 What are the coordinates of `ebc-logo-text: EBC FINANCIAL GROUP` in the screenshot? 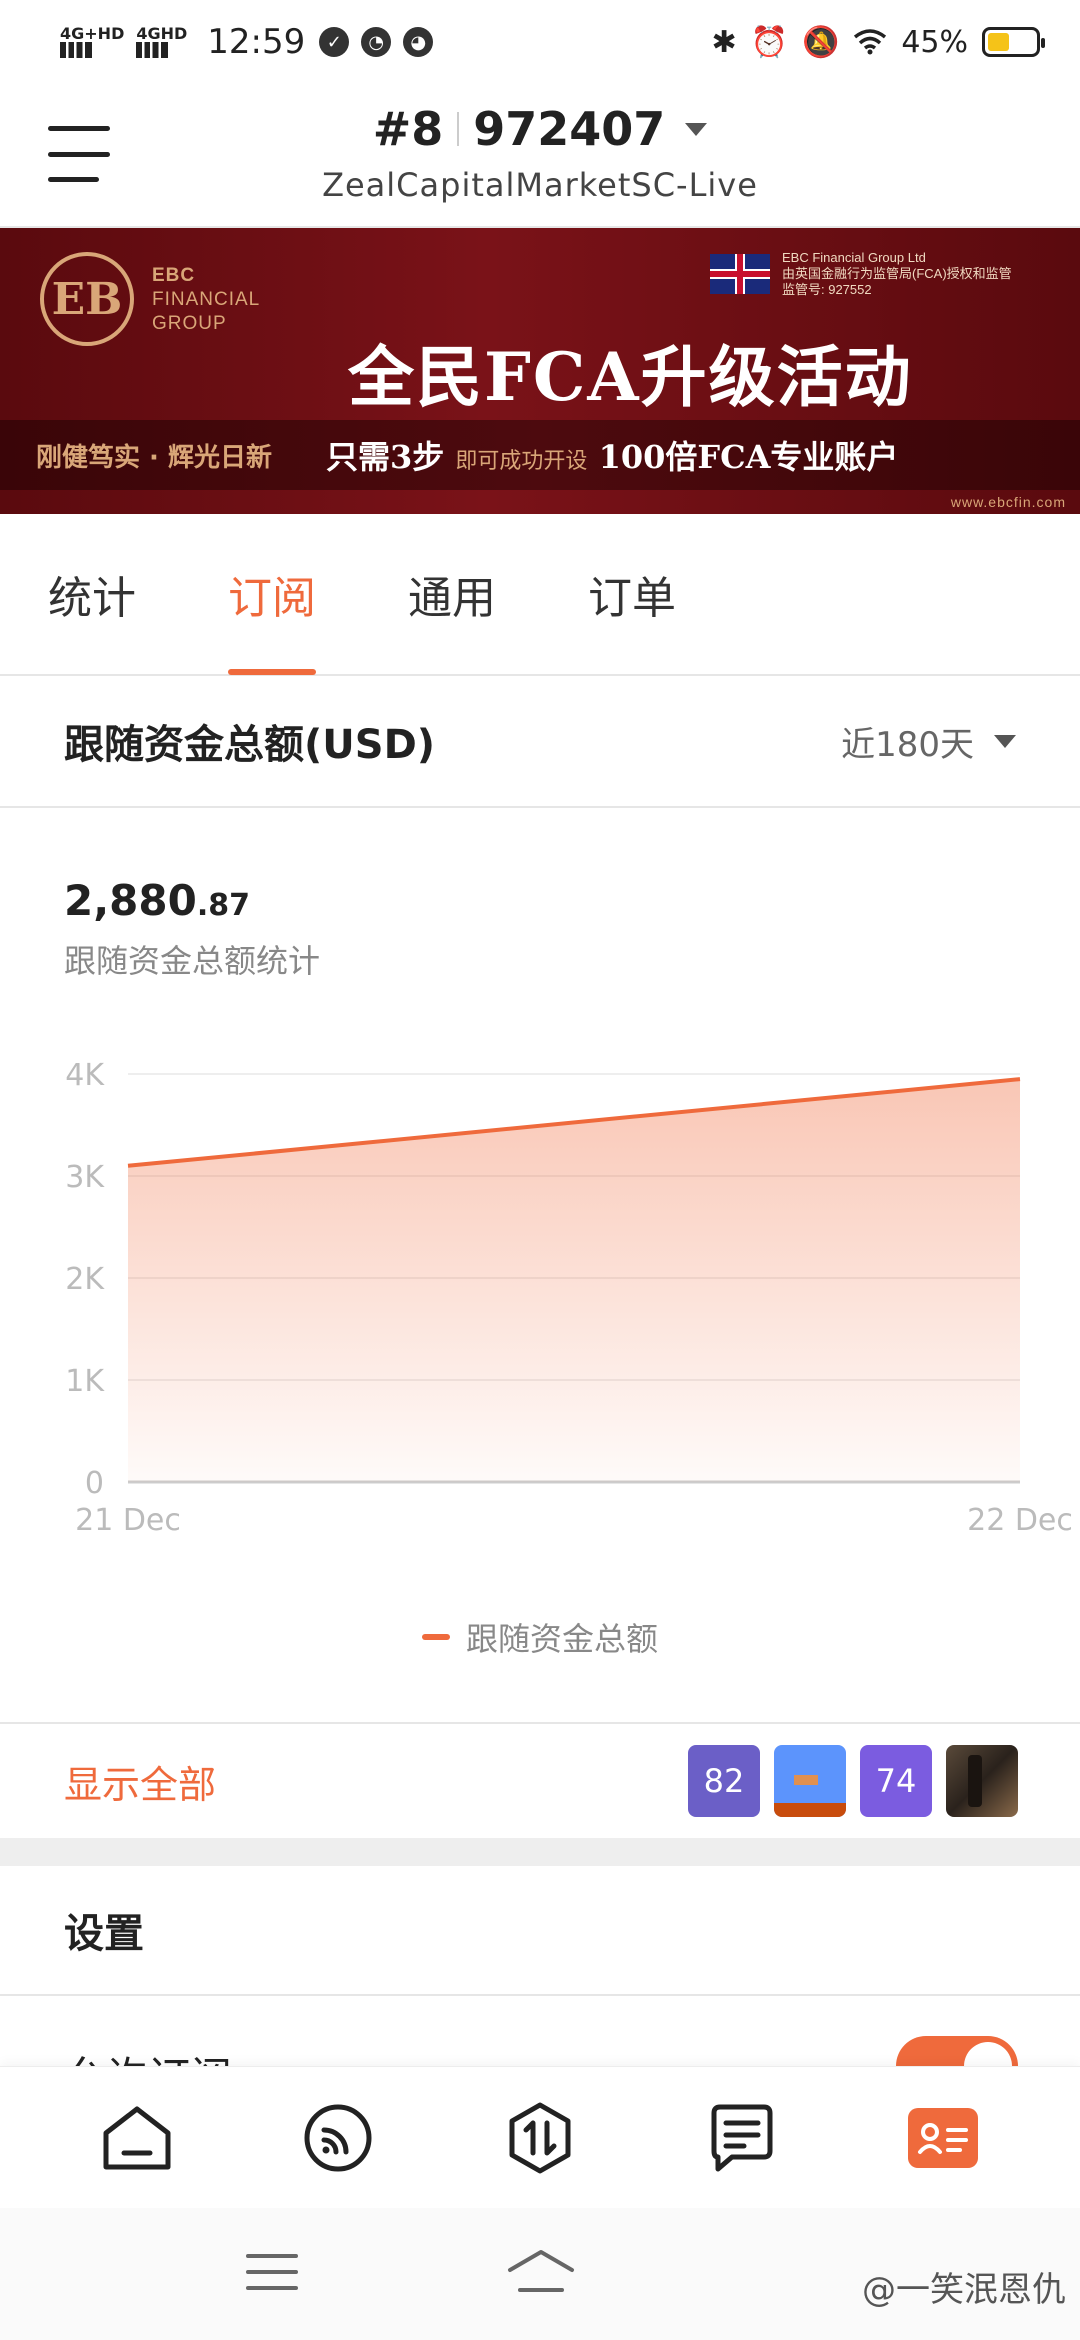 It's located at (206, 299).